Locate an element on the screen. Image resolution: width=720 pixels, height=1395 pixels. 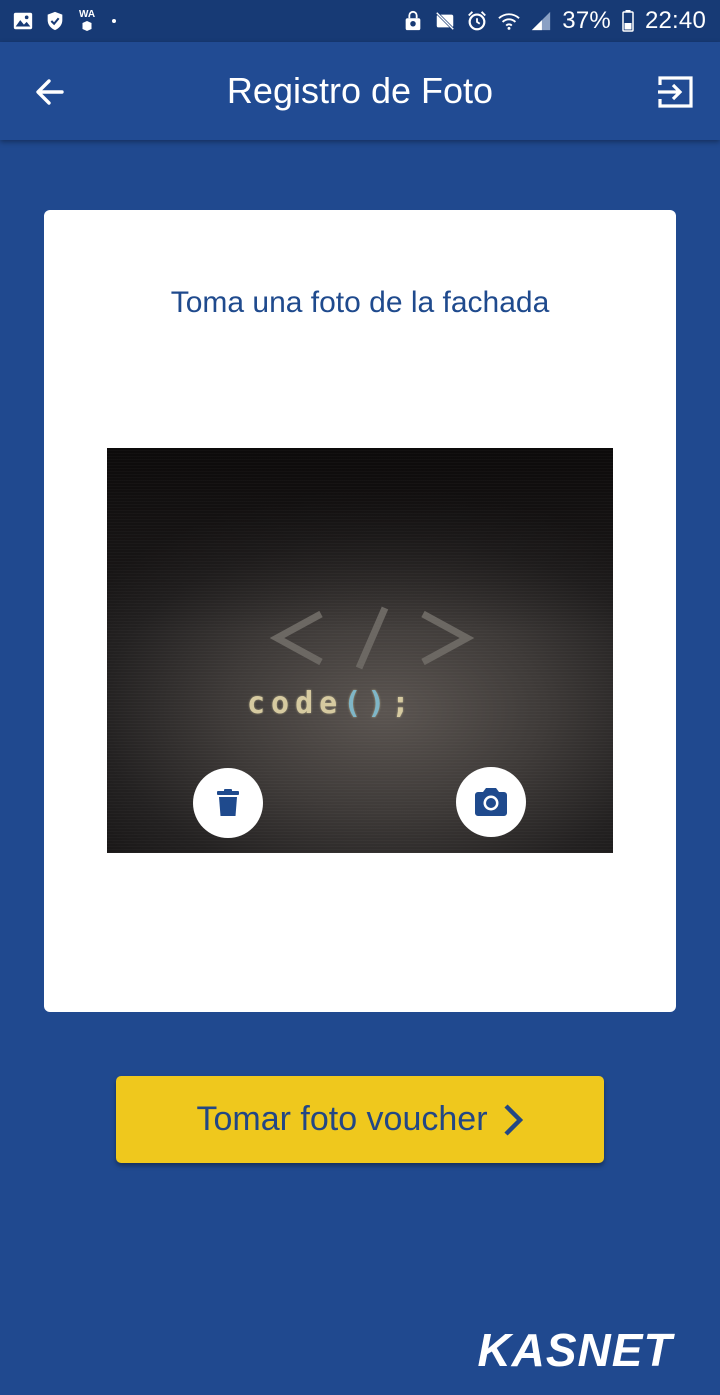
wa-box-icon: WA is located at coordinates (87, 21).